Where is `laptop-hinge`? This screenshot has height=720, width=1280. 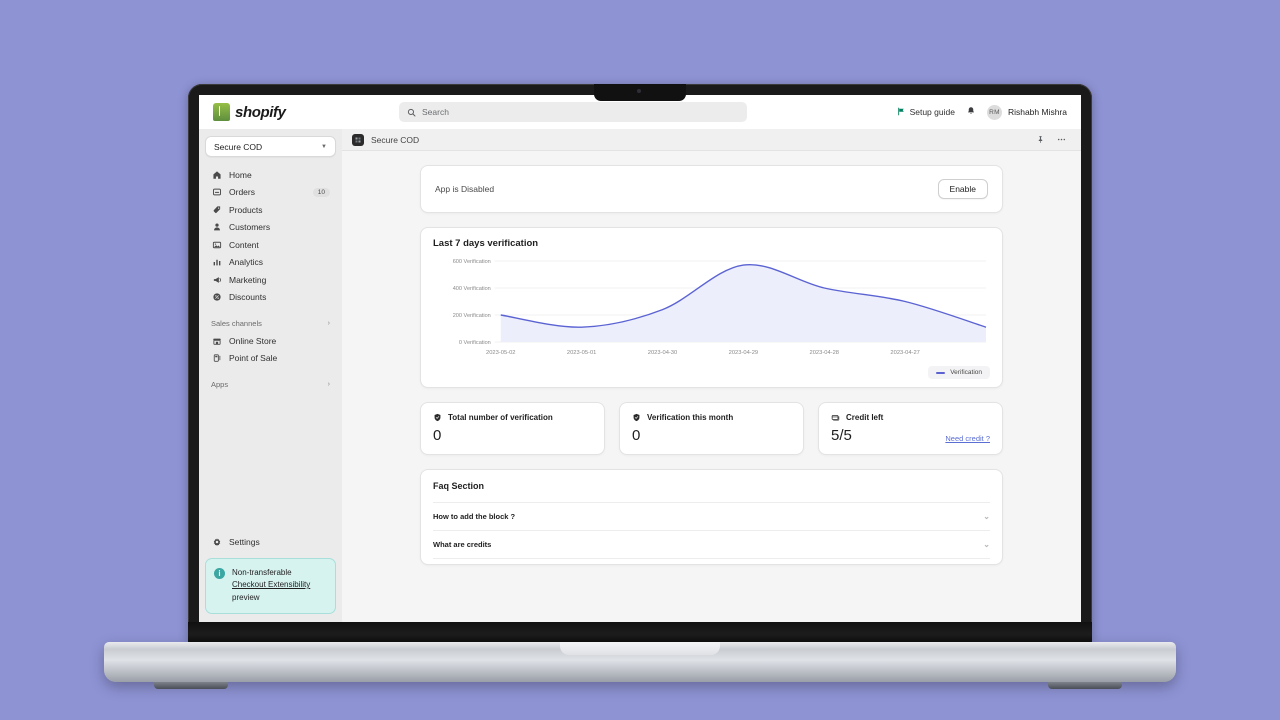 laptop-hinge is located at coordinates (640, 633).